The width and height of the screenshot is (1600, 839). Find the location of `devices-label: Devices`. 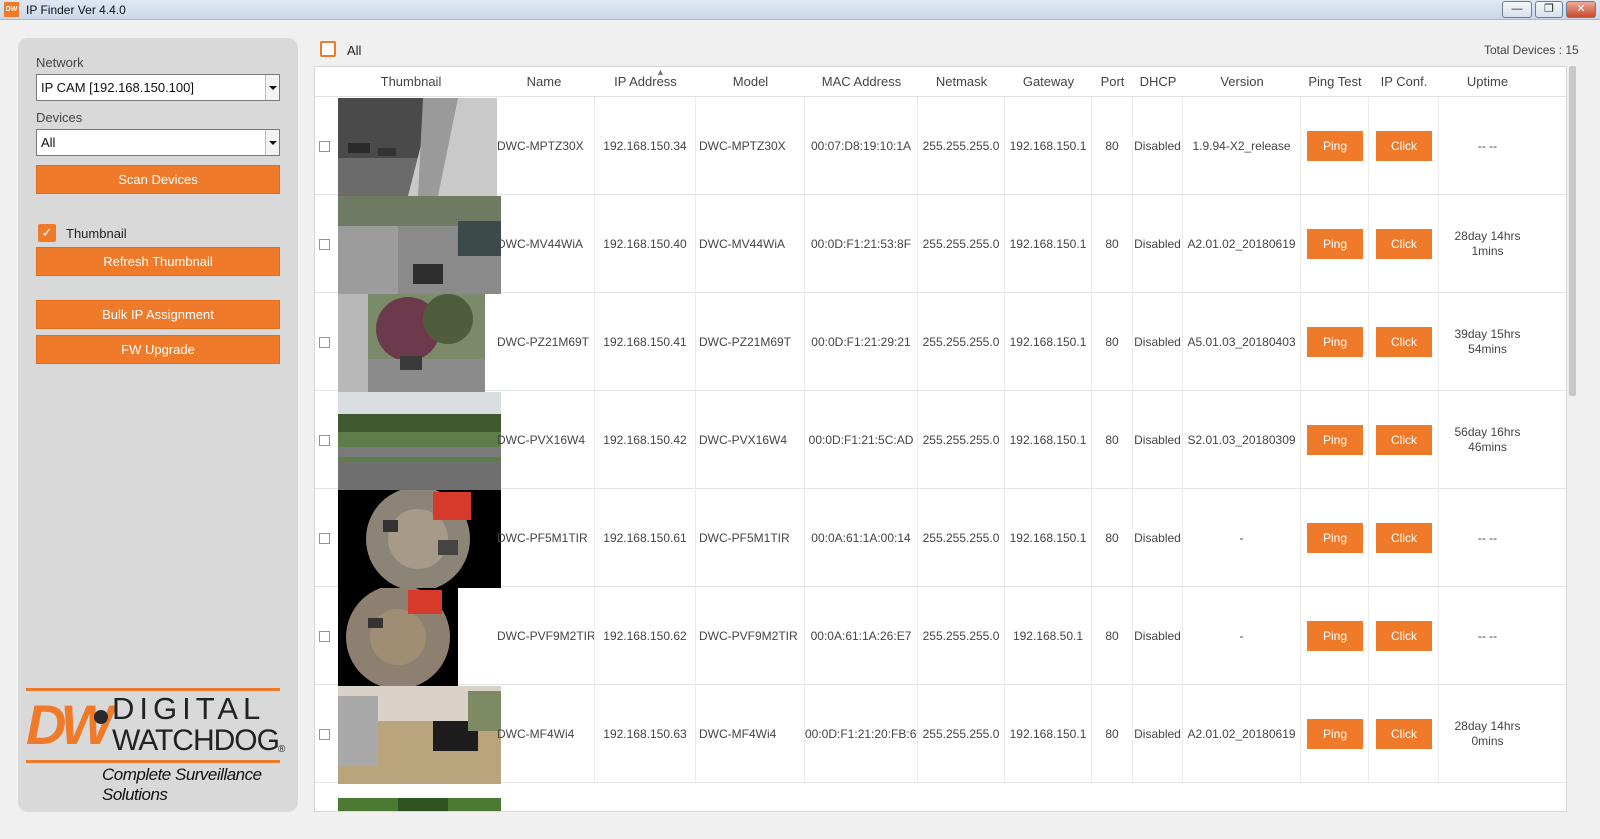

devices-label: Devices is located at coordinates (59, 117).